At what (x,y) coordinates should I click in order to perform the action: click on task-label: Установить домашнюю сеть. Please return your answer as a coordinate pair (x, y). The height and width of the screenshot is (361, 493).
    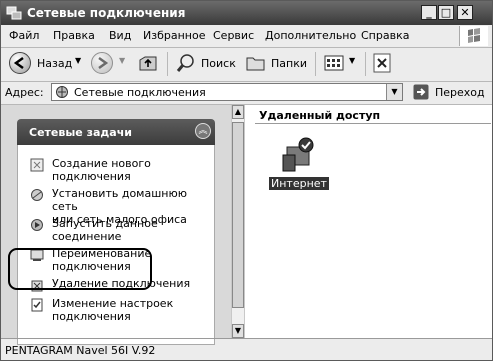
    Looking at the image, I should click on (119, 200).